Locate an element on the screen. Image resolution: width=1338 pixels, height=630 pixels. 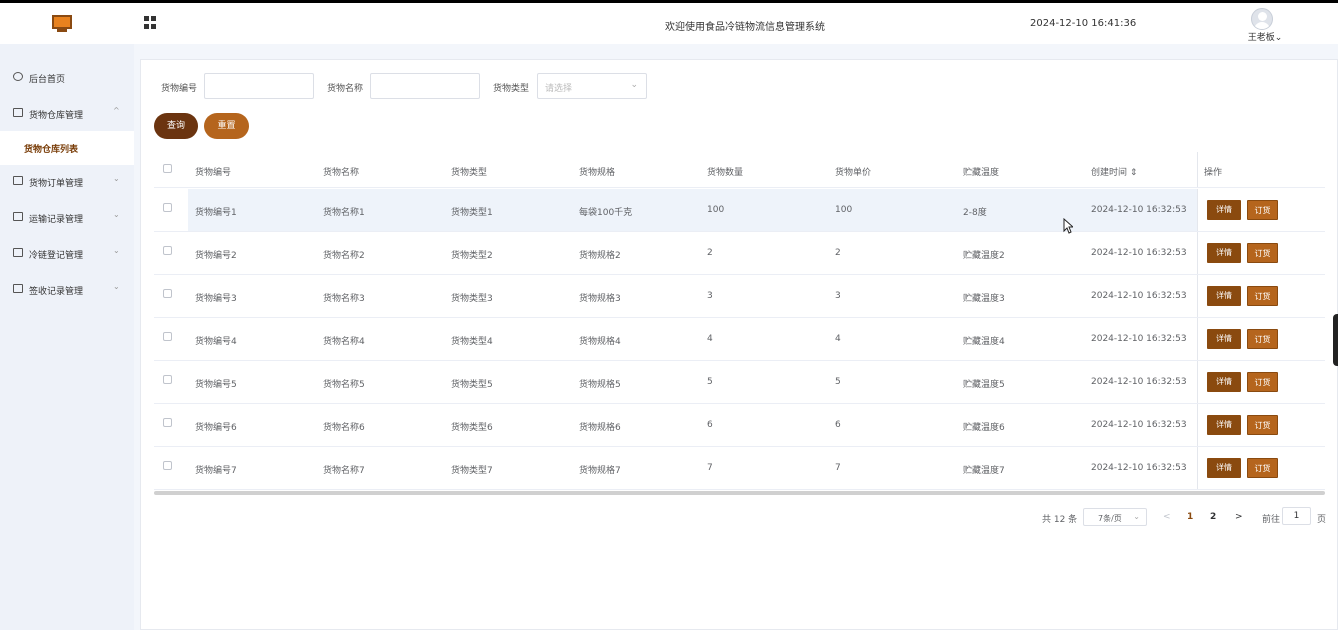
table-cell: 货物名称3 is located at coordinates (344, 299).